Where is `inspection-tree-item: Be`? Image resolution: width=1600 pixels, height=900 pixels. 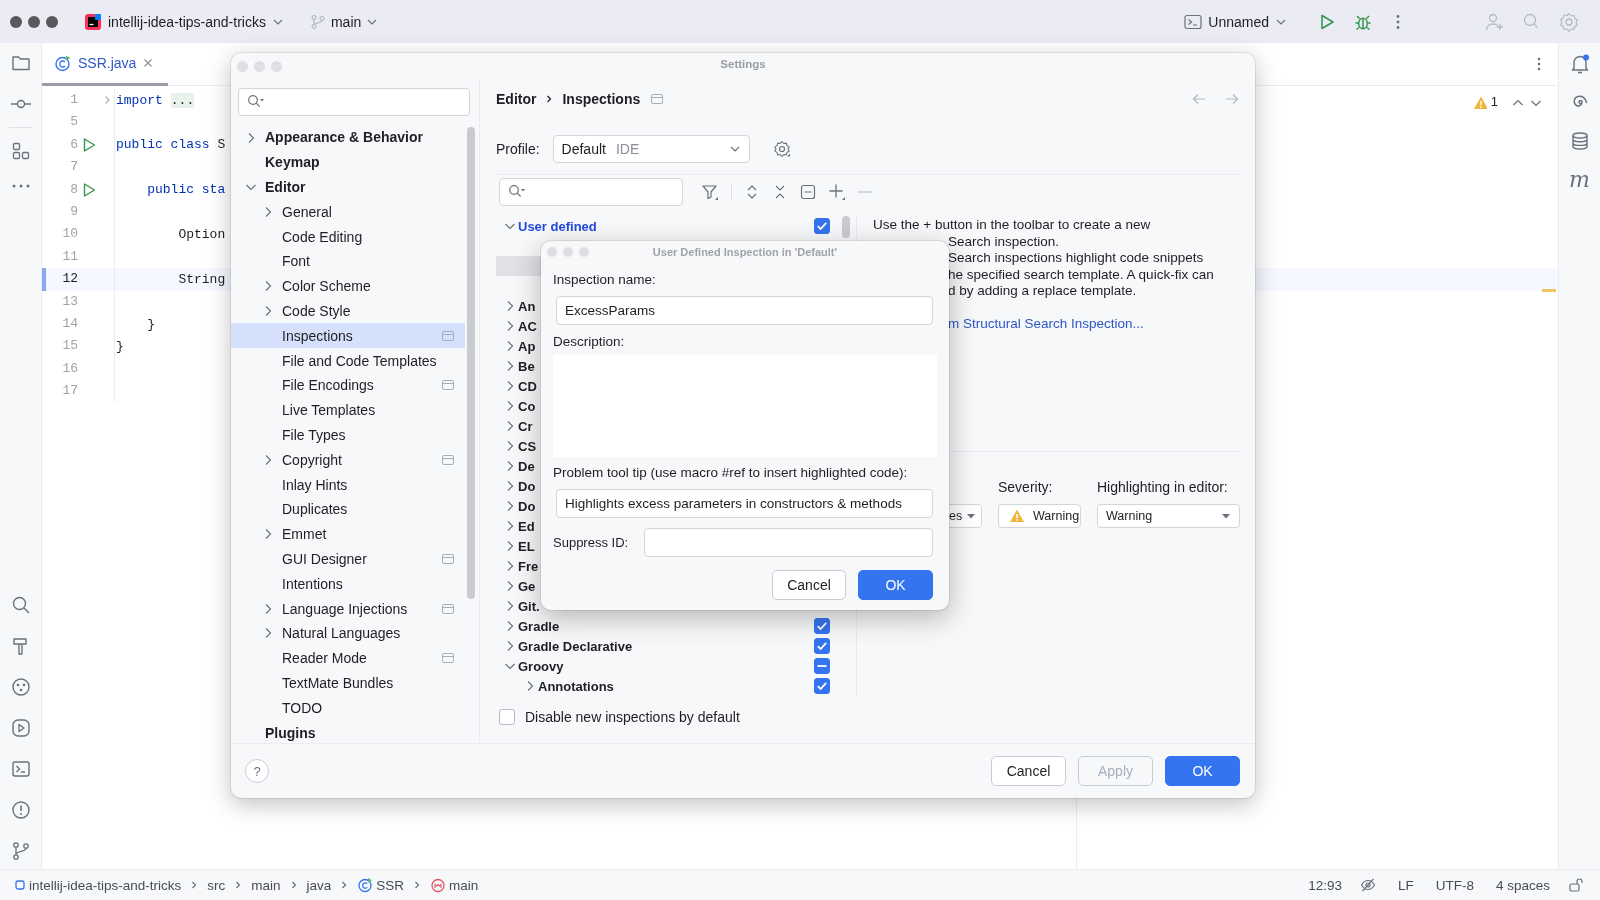
inspection-tree-item: Be is located at coordinates (526, 366).